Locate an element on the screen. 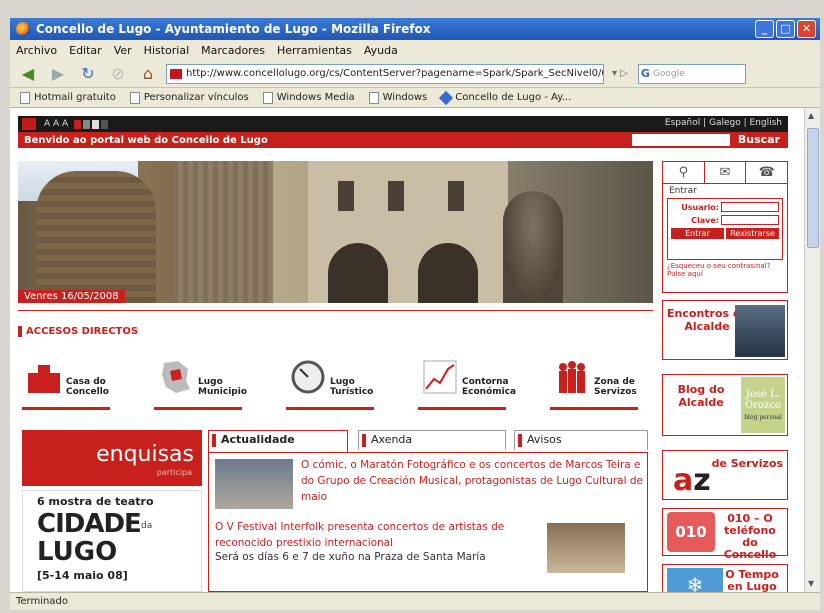 The width and height of the screenshot is (824, 613). teatro-title-2: LUGO is located at coordinates (77, 552).